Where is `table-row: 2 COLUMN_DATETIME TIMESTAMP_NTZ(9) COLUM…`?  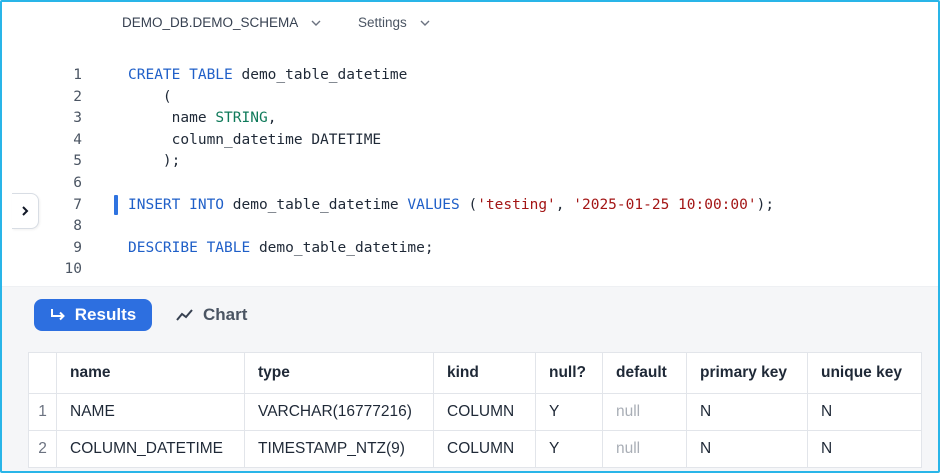
table-row: 2 COLUMN_DATETIME TIMESTAMP_NTZ(9) COLUM… is located at coordinates (475, 449).